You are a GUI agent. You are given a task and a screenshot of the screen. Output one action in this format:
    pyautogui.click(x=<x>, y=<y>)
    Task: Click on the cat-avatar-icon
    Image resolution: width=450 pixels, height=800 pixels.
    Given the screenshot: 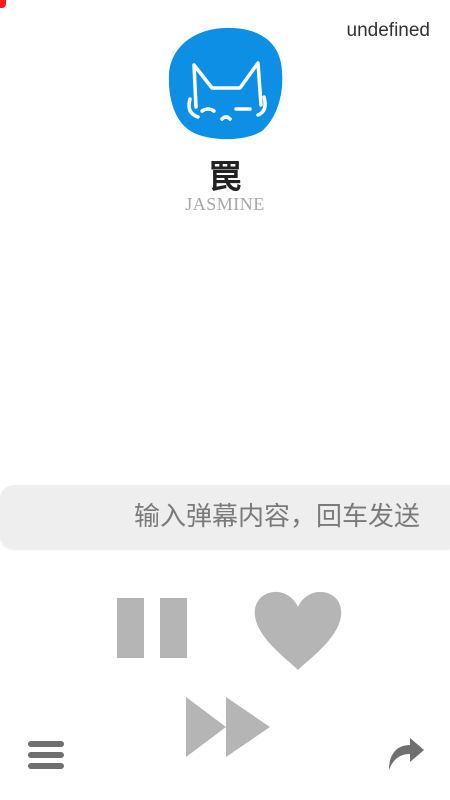 What is the action you would take?
    pyautogui.click(x=225, y=83)
    